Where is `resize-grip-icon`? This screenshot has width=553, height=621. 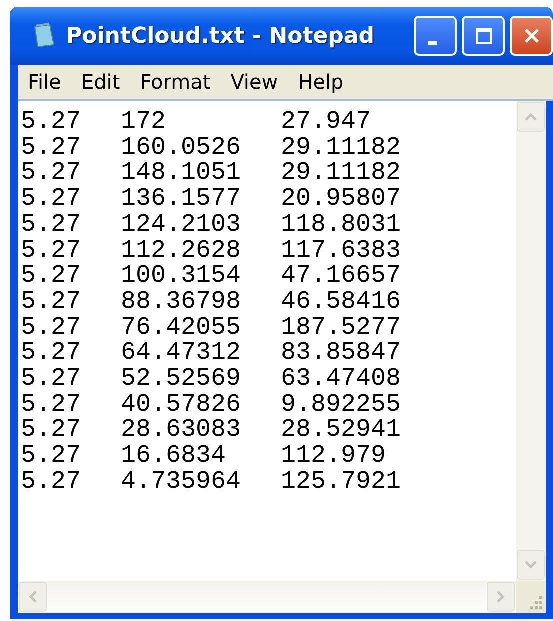 resize-grip-icon is located at coordinates (535, 602).